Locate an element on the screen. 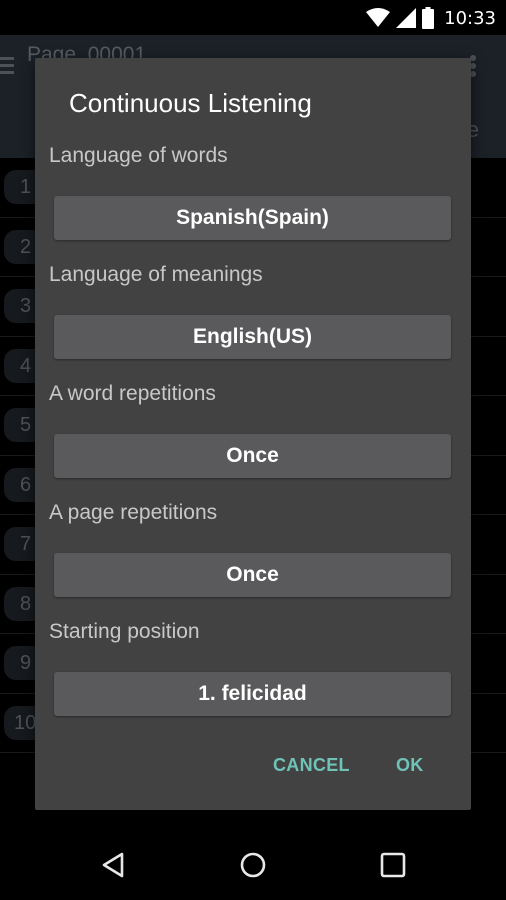 Image resolution: width=506 pixels, height=900 pixels. overflow-menu-icon is located at coordinates (474, 67).